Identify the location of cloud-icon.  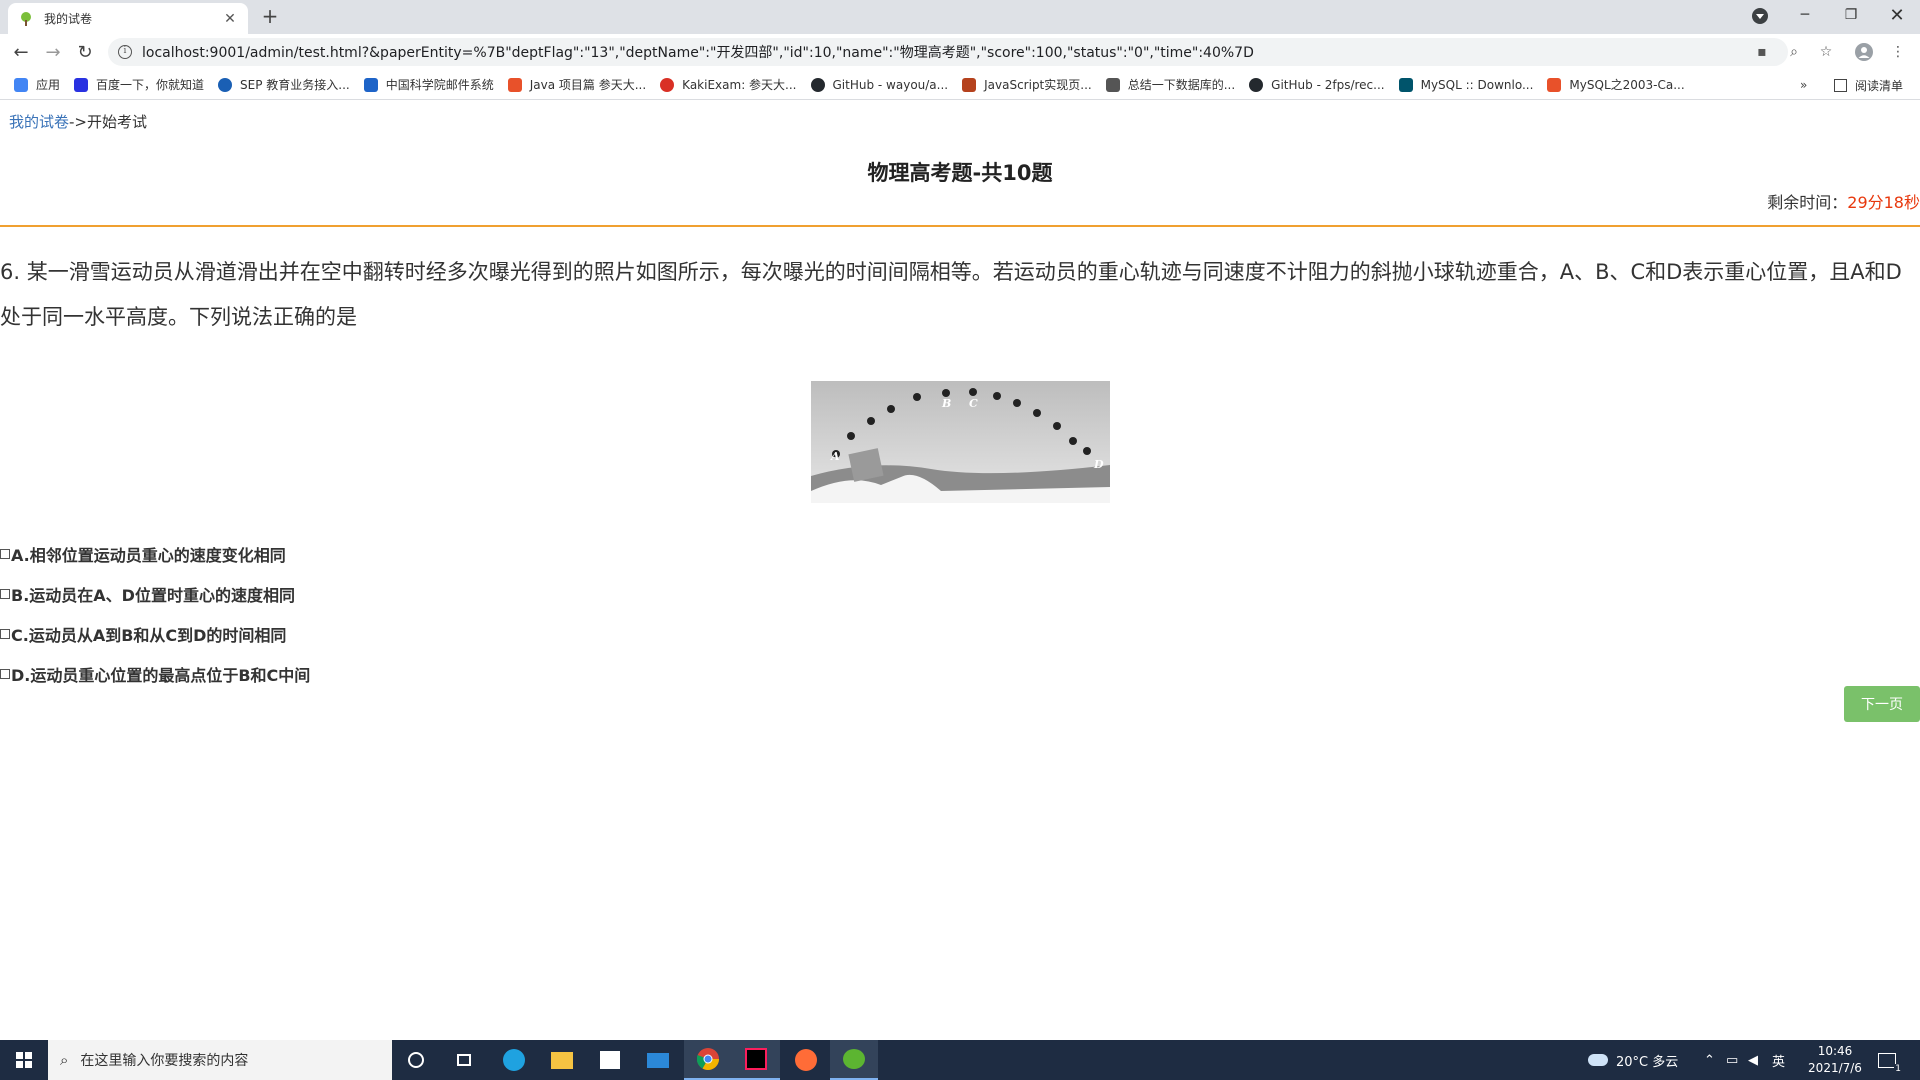
(1598, 1060).